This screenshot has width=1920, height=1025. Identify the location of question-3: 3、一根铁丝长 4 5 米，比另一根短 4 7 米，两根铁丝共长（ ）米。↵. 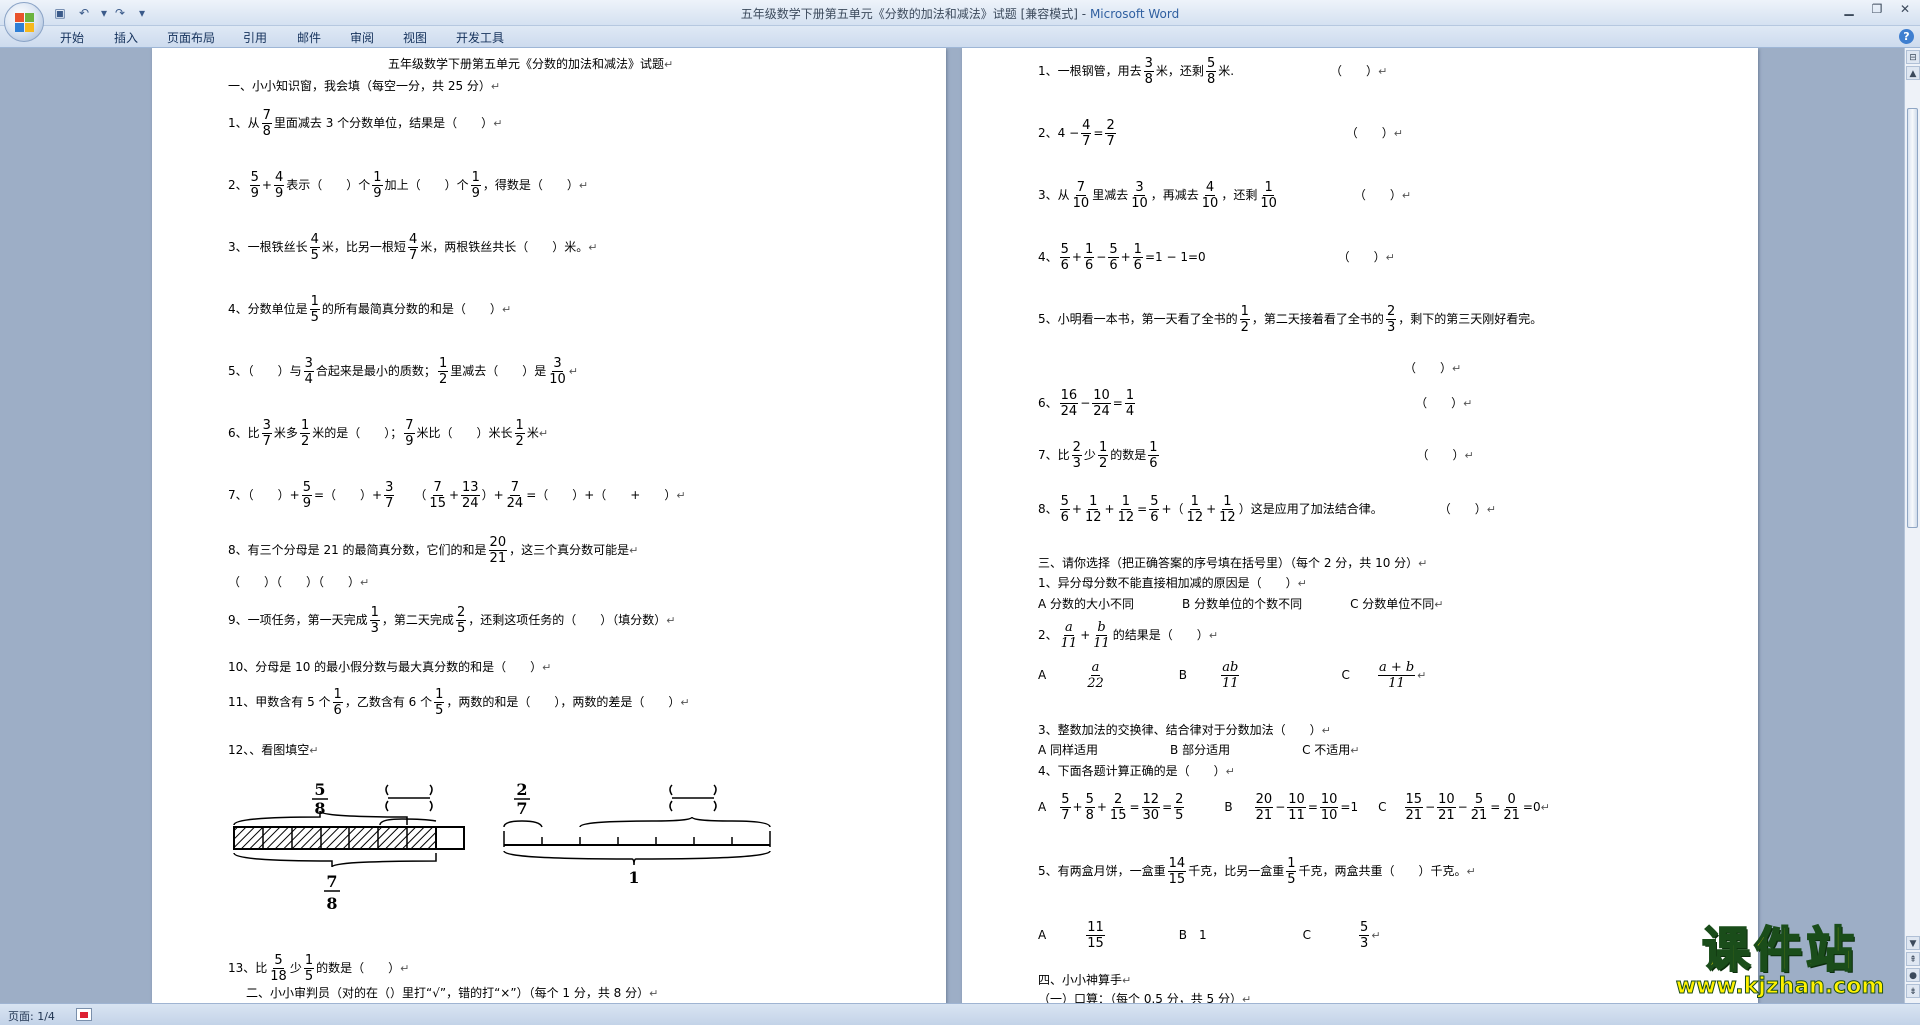
(413, 247).